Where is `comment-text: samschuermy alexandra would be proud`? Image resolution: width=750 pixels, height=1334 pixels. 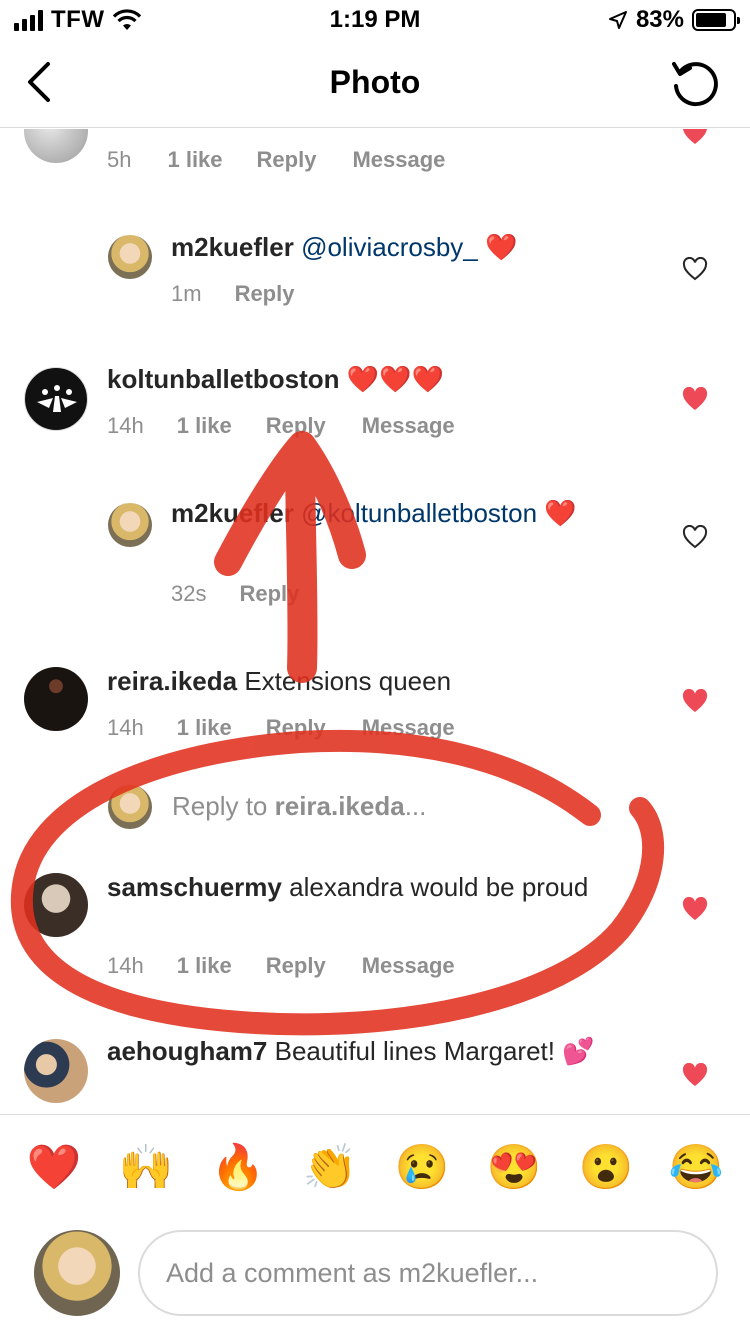
comment-text: samschuermy alexandra would be proud is located at coordinates (367, 887).